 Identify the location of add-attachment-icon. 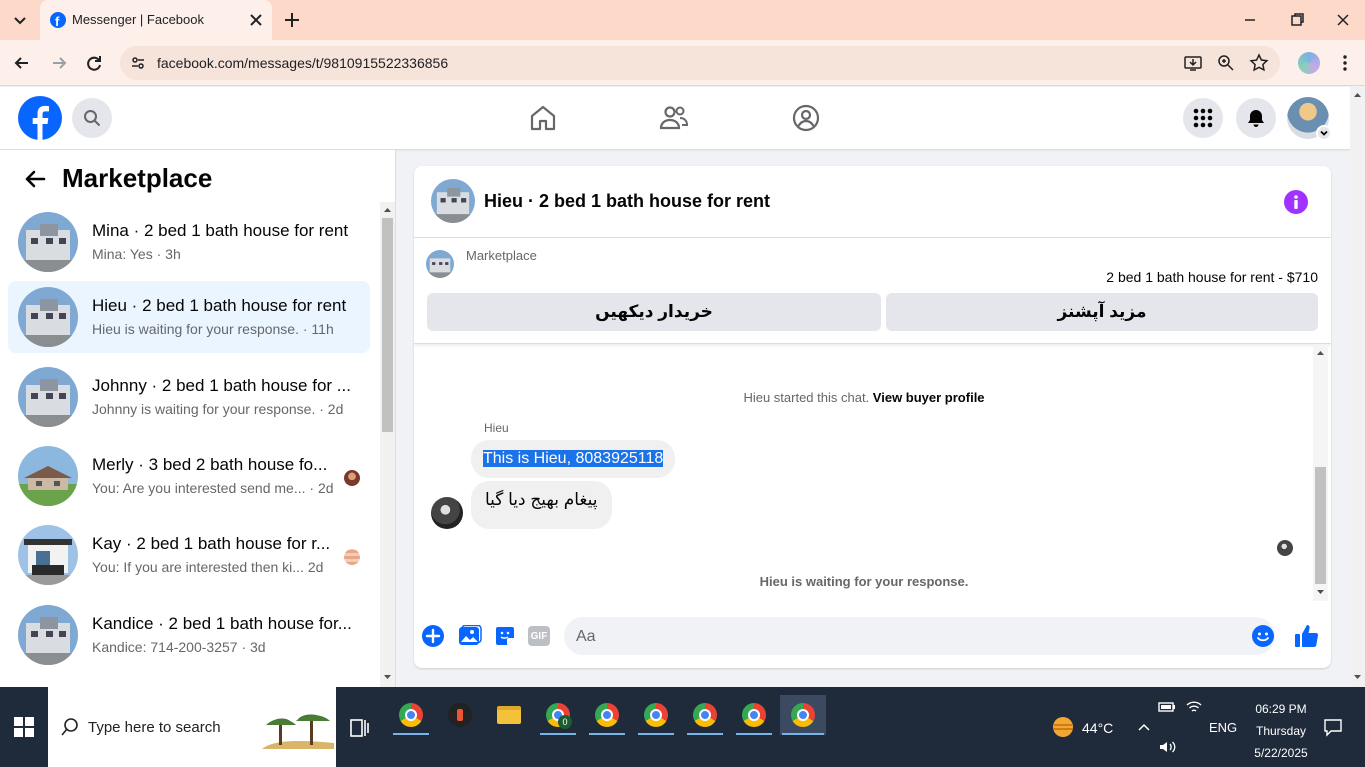
(433, 636).